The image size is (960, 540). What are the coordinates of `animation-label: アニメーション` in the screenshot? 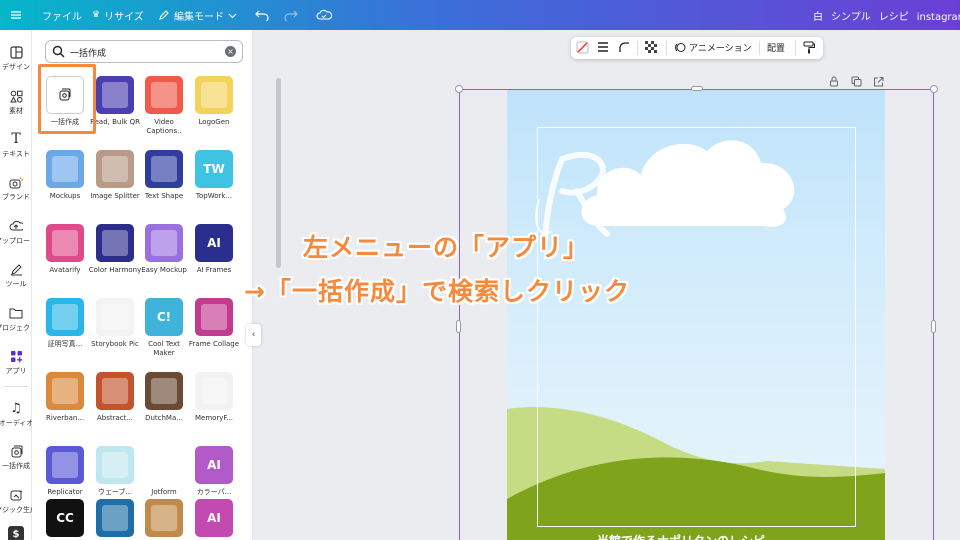 It's located at (720, 49).